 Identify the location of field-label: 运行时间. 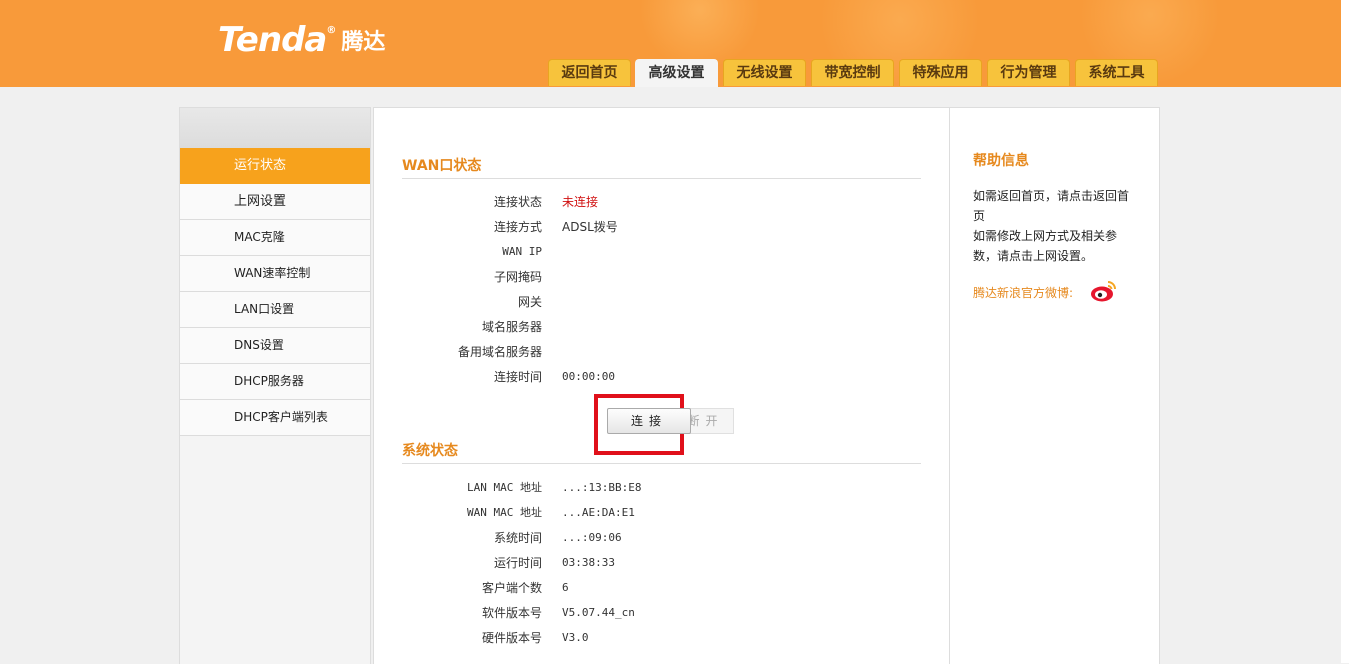
(517, 563).